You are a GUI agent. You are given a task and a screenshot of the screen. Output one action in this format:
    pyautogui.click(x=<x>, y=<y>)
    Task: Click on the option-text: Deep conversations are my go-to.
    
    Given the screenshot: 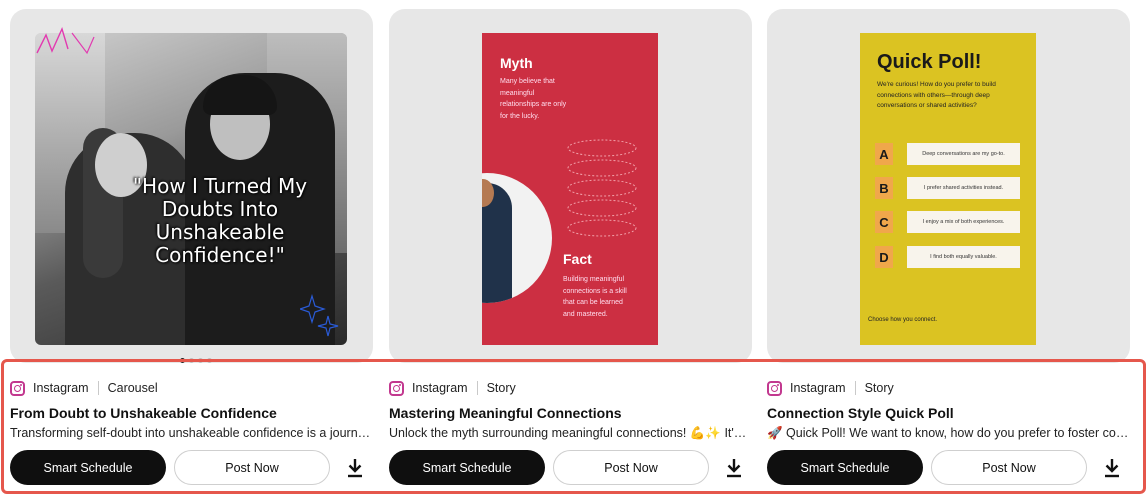 What is the action you would take?
    pyautogui.click(x=963, y=154)
    